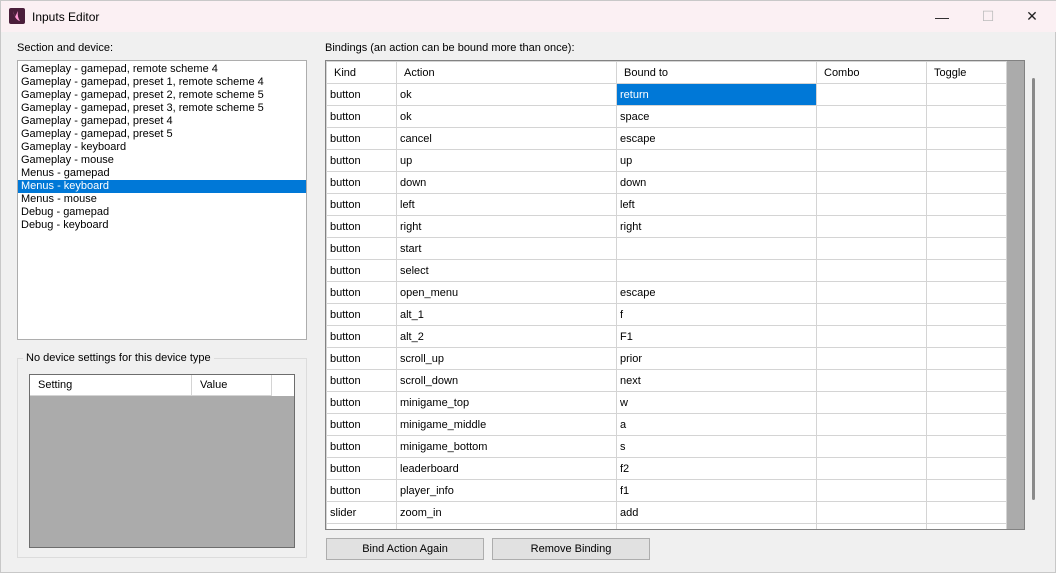 The width and height of the screenshot is (1056, 573). I want to click on bind-action-again-button: Bind Action Again, so click(405, 549).